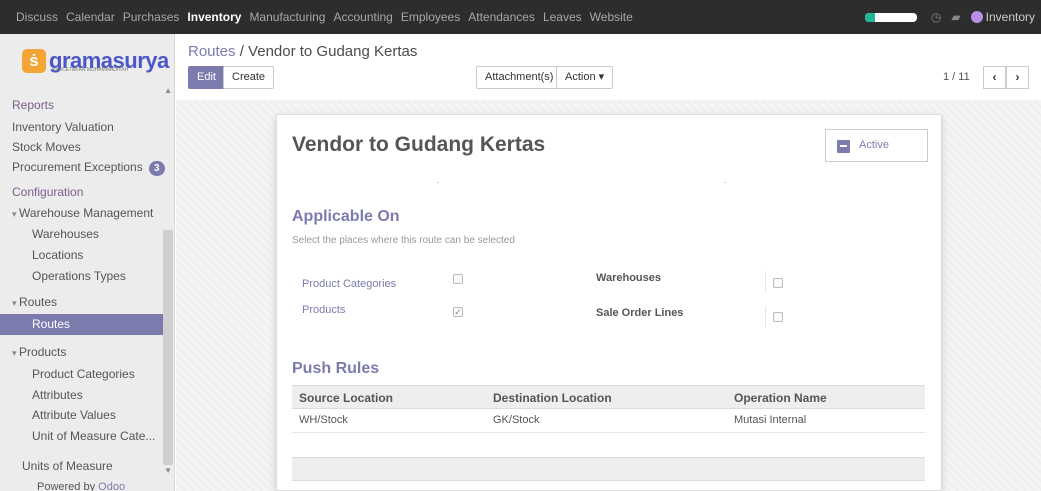  I want to click on cell-source-location: WH/Stock, so click(323, 420).